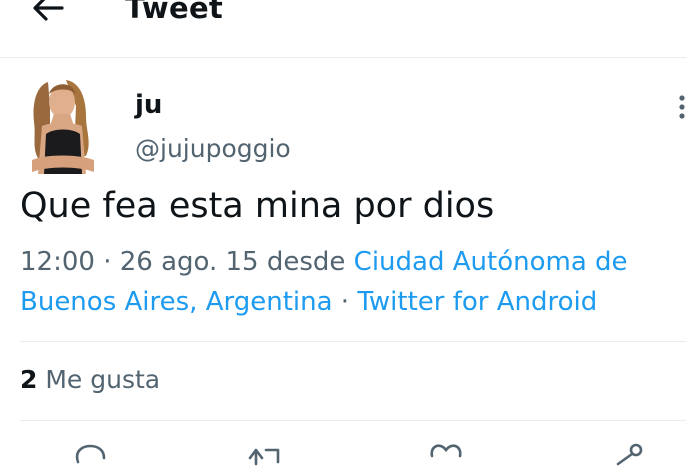 The height and width of the screenshot is (474, 686). I want to click on source-link: Twitter for Android, so click(477, 302).